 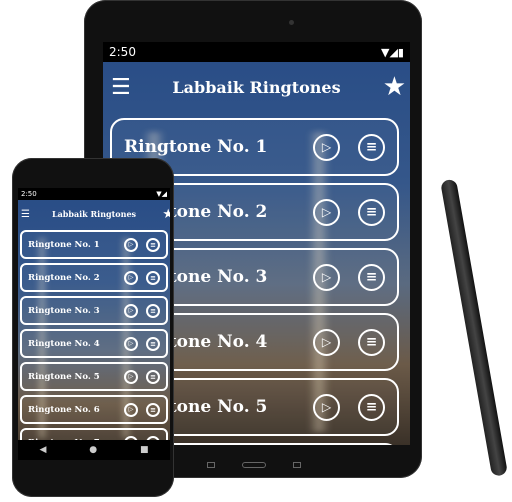 What do you see at coordinates (161, 194) in the screenshot?
I see `status-icons: ▼◢` at bounding box center [161, 194].